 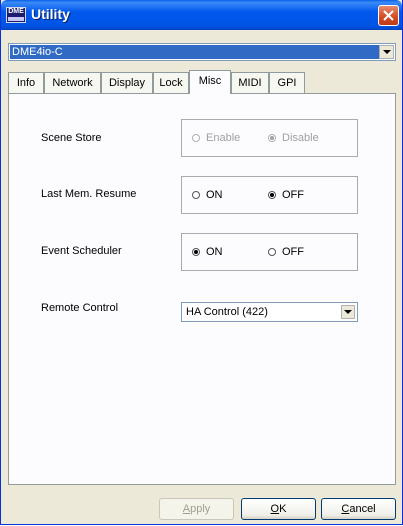 I want to click on event-scheduler-group: ON OFF, so click(x=269, y=252).